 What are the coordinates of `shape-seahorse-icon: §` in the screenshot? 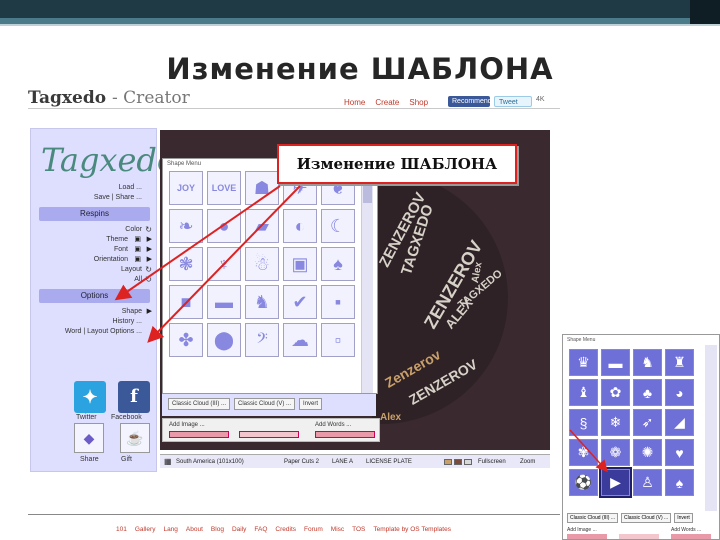 It's located at (583, 422).